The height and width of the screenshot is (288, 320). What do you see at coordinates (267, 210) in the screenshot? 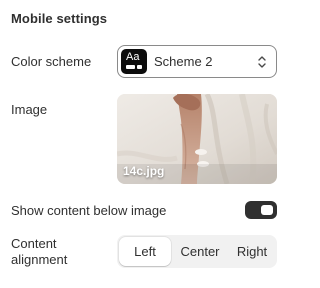
I see `toggle-knob` at bounding box center [267, 210].